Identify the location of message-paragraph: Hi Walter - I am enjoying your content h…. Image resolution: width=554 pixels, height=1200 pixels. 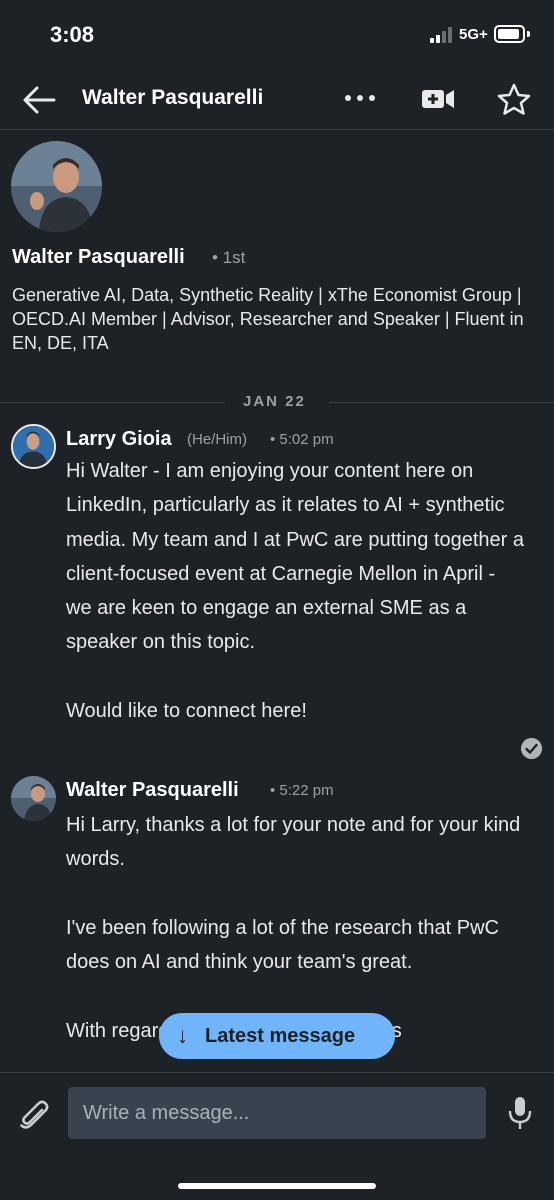
(295, 557).